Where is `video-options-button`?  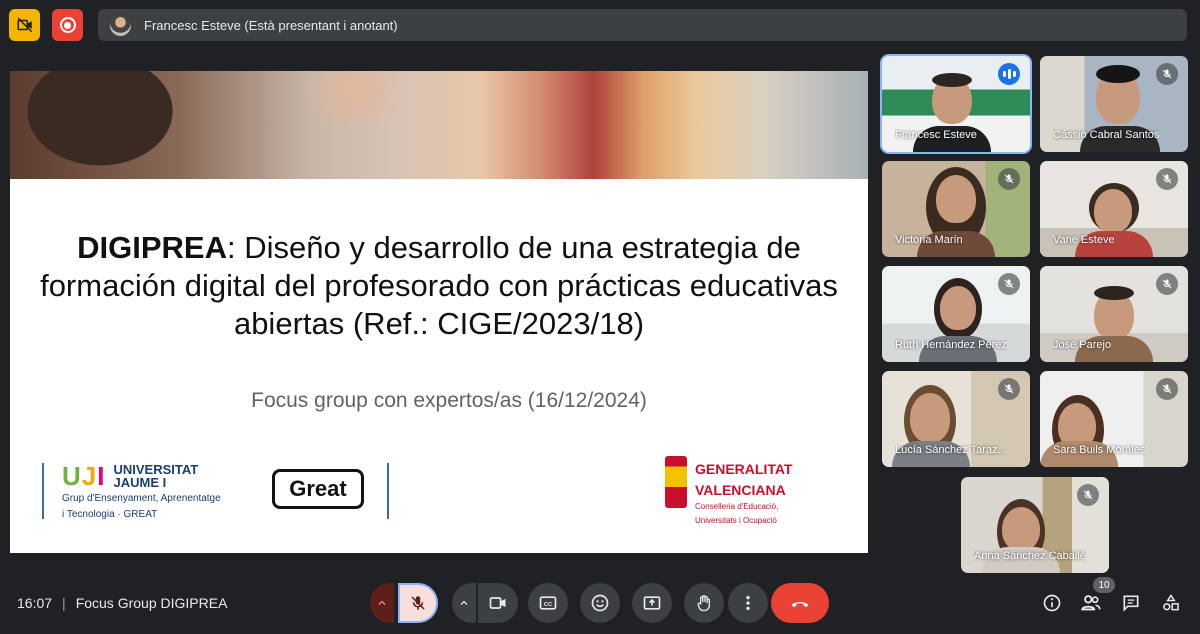
video-options-button is located at coordinates (464, 603).